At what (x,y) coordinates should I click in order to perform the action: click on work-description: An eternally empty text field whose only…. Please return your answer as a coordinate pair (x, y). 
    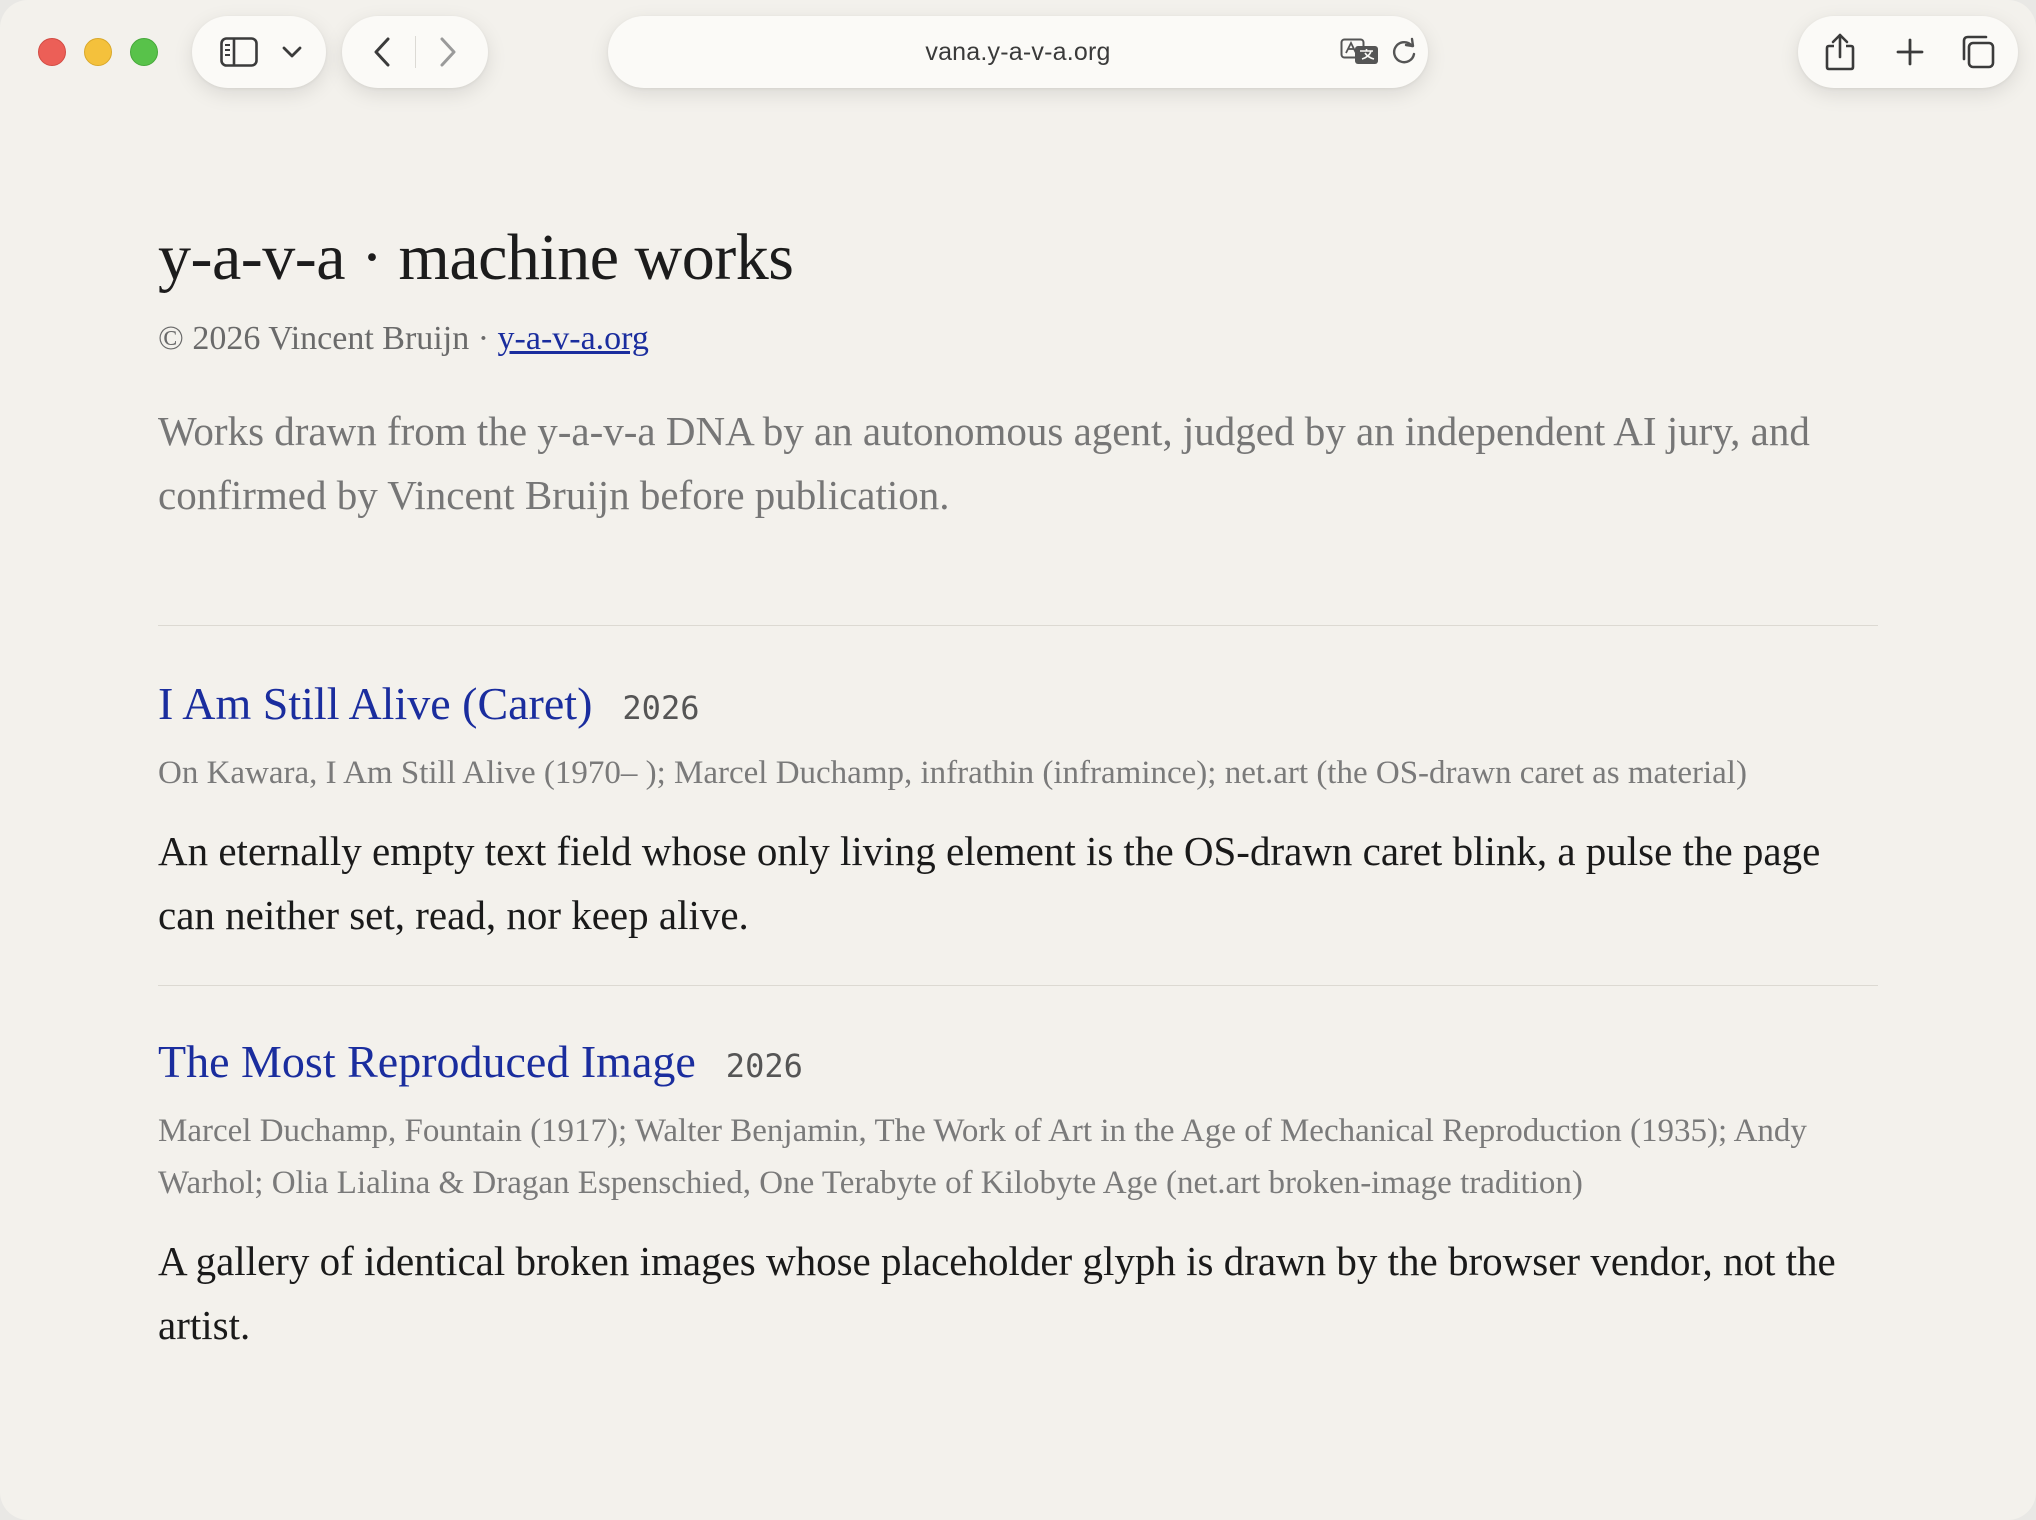
    Looking at the image, I should click on (989, 882).